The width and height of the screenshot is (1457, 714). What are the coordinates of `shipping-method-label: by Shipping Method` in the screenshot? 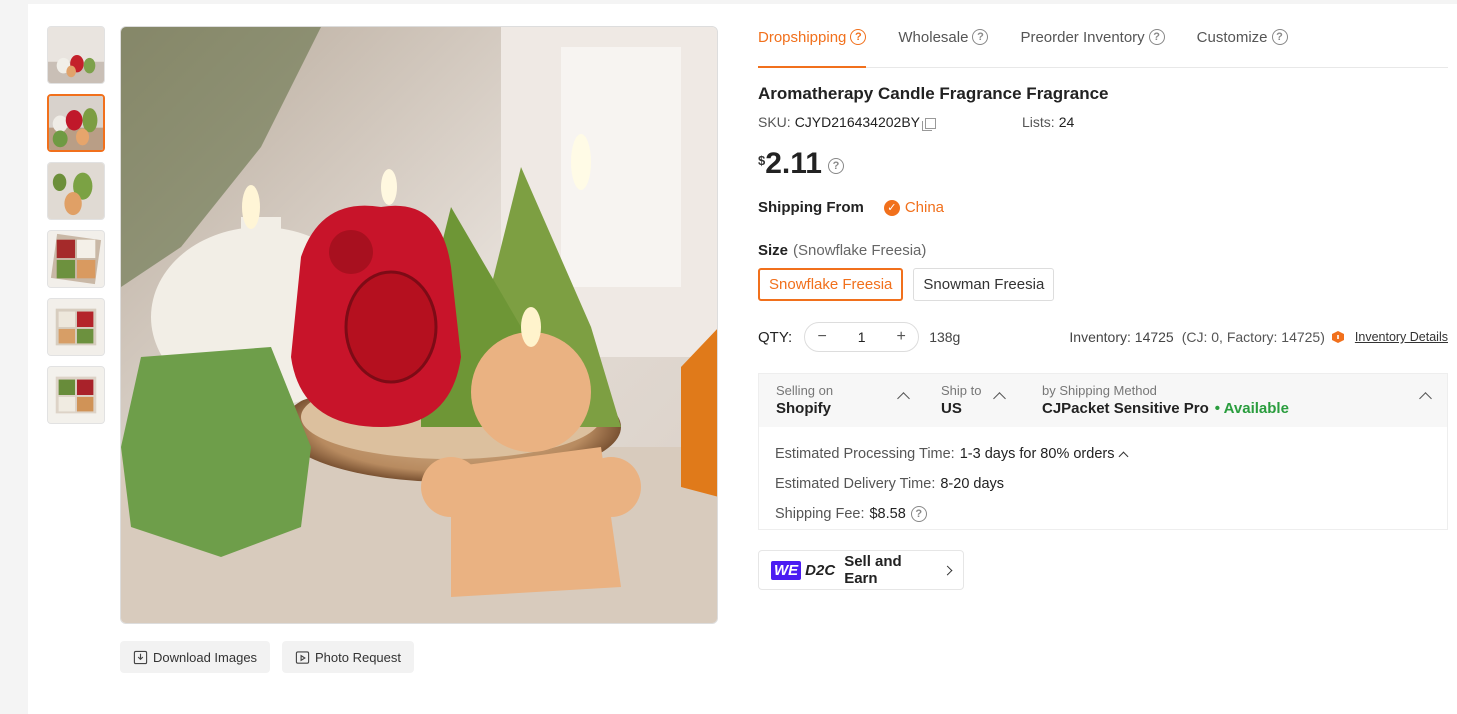 It's located at (1099, 390).